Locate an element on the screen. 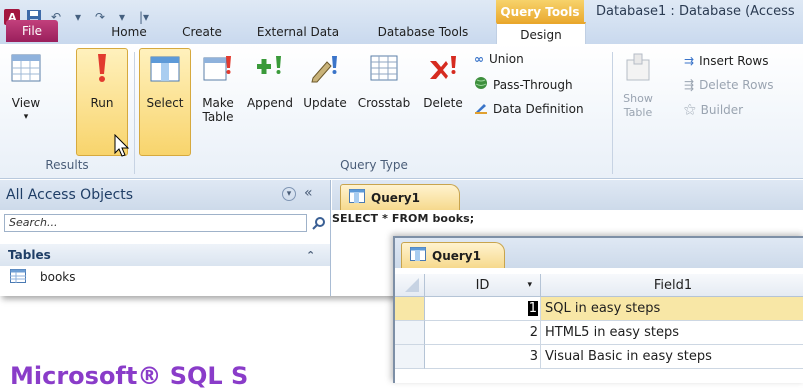 This screenshot has height=390, width=803. nav-item-books: books is located at coordinates (165, 277).